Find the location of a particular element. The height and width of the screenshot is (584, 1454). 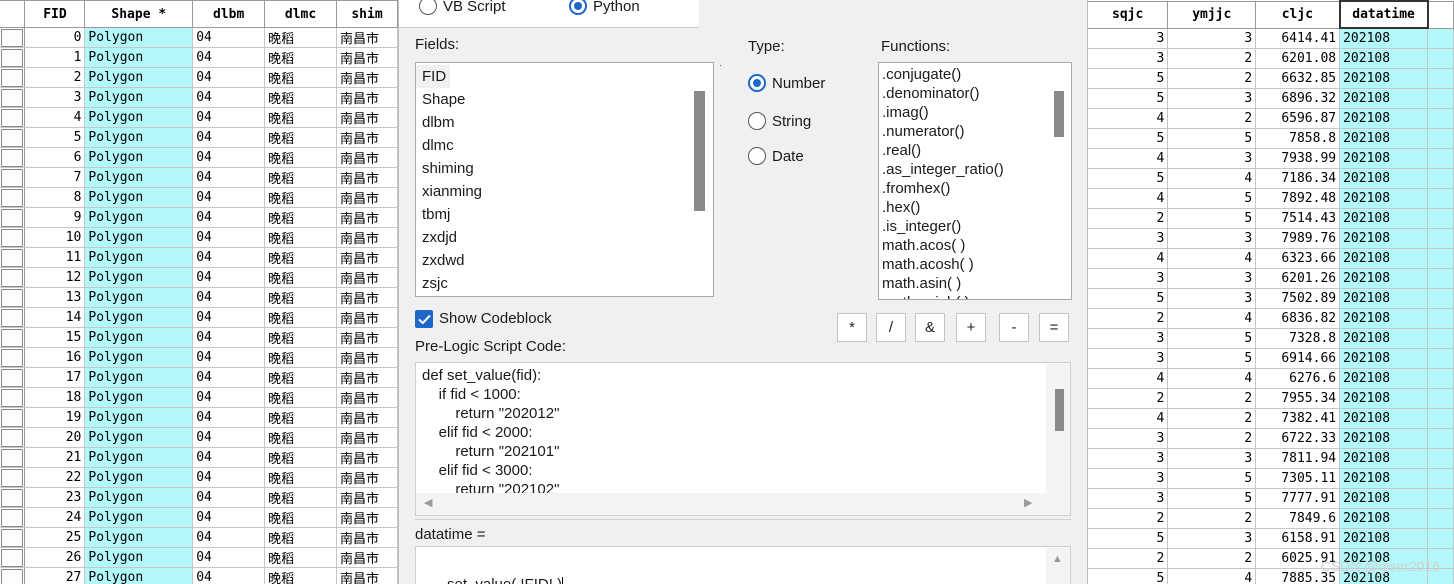

table-row: 3 5 7328.8 202108 is located at coordinates (1271, 338).